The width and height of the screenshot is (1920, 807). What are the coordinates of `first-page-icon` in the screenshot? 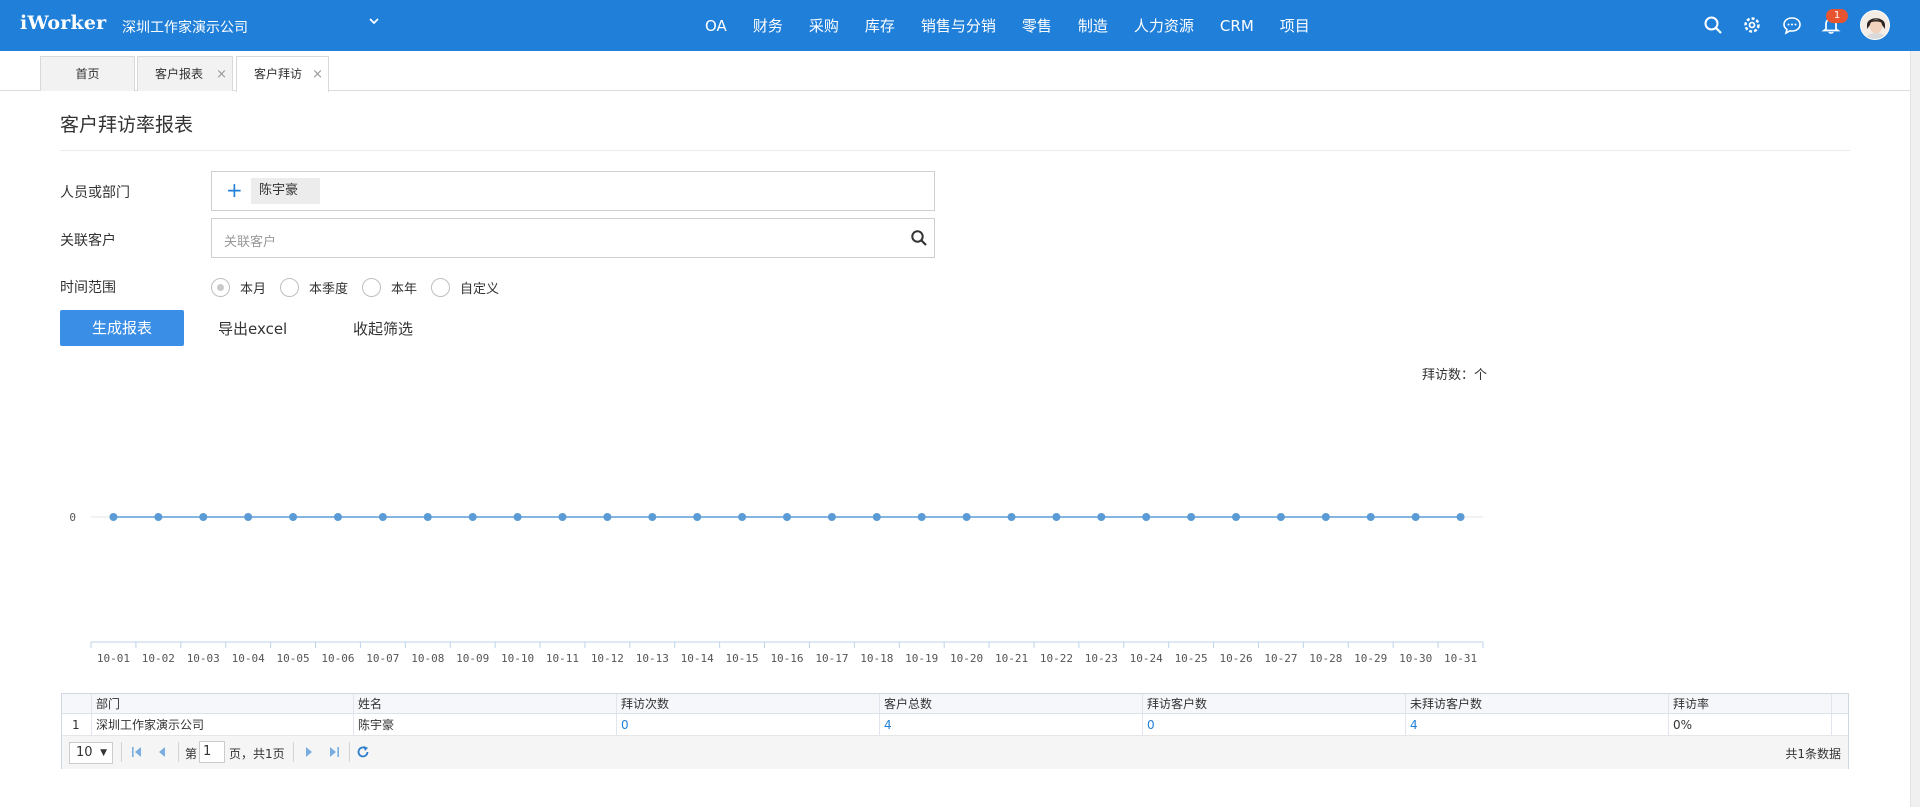 It's located at (137, 752).